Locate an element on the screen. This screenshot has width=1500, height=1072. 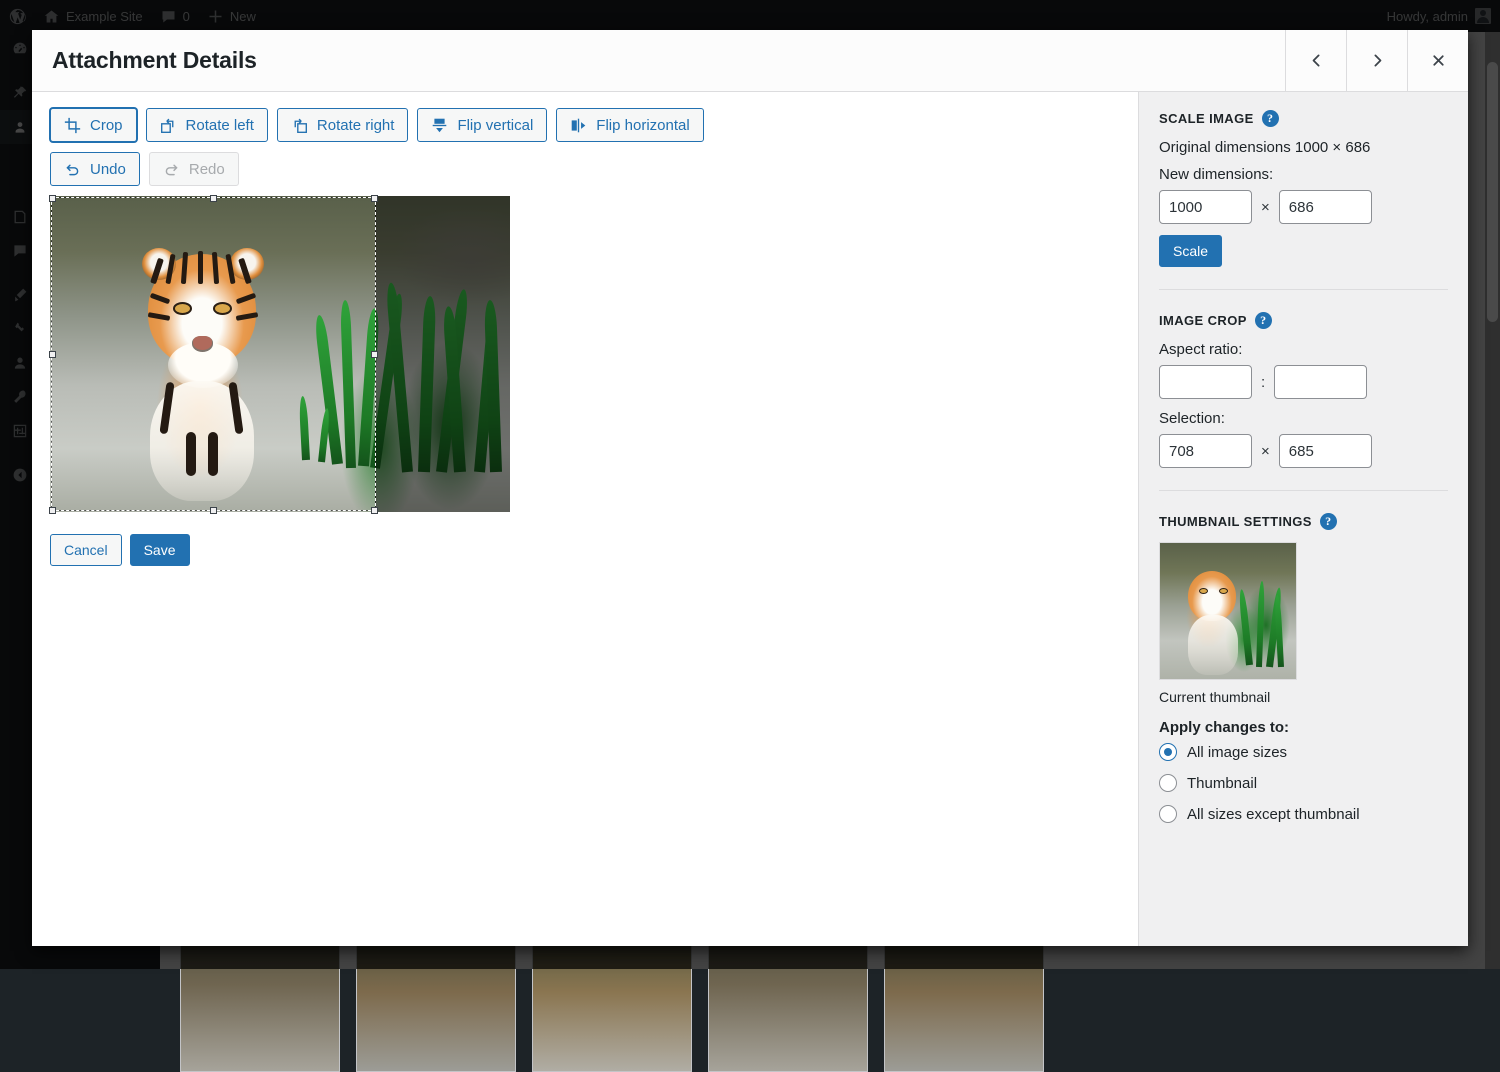
flip-vertical-button-label: Flip vertical is located at coordinates (495, 125).